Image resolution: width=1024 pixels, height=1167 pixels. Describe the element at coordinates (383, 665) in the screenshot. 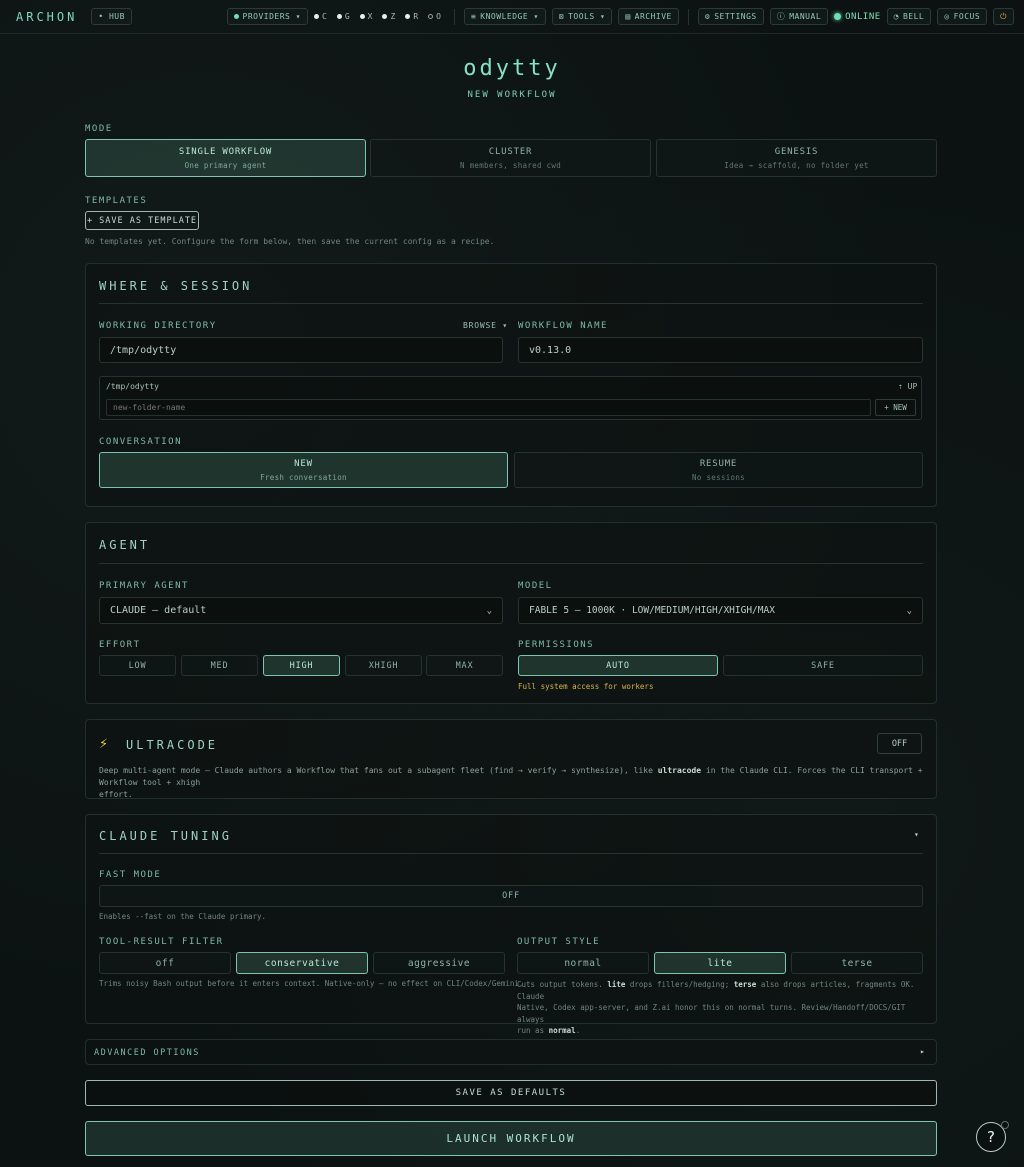

I see `effort-xhigh: XHIGH` at that location.